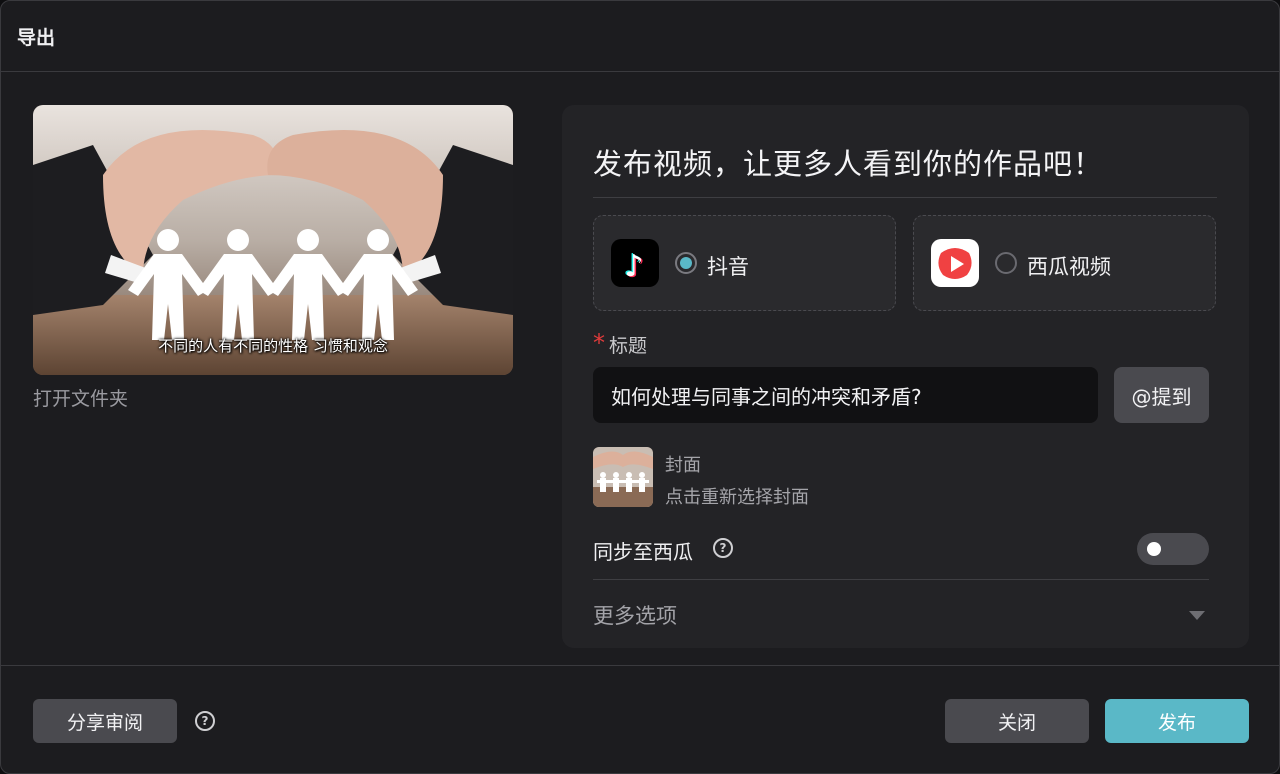  Describe the element at coordinates (1161, 395) in the screenshot. I see `mention-button: @提到` at that location.